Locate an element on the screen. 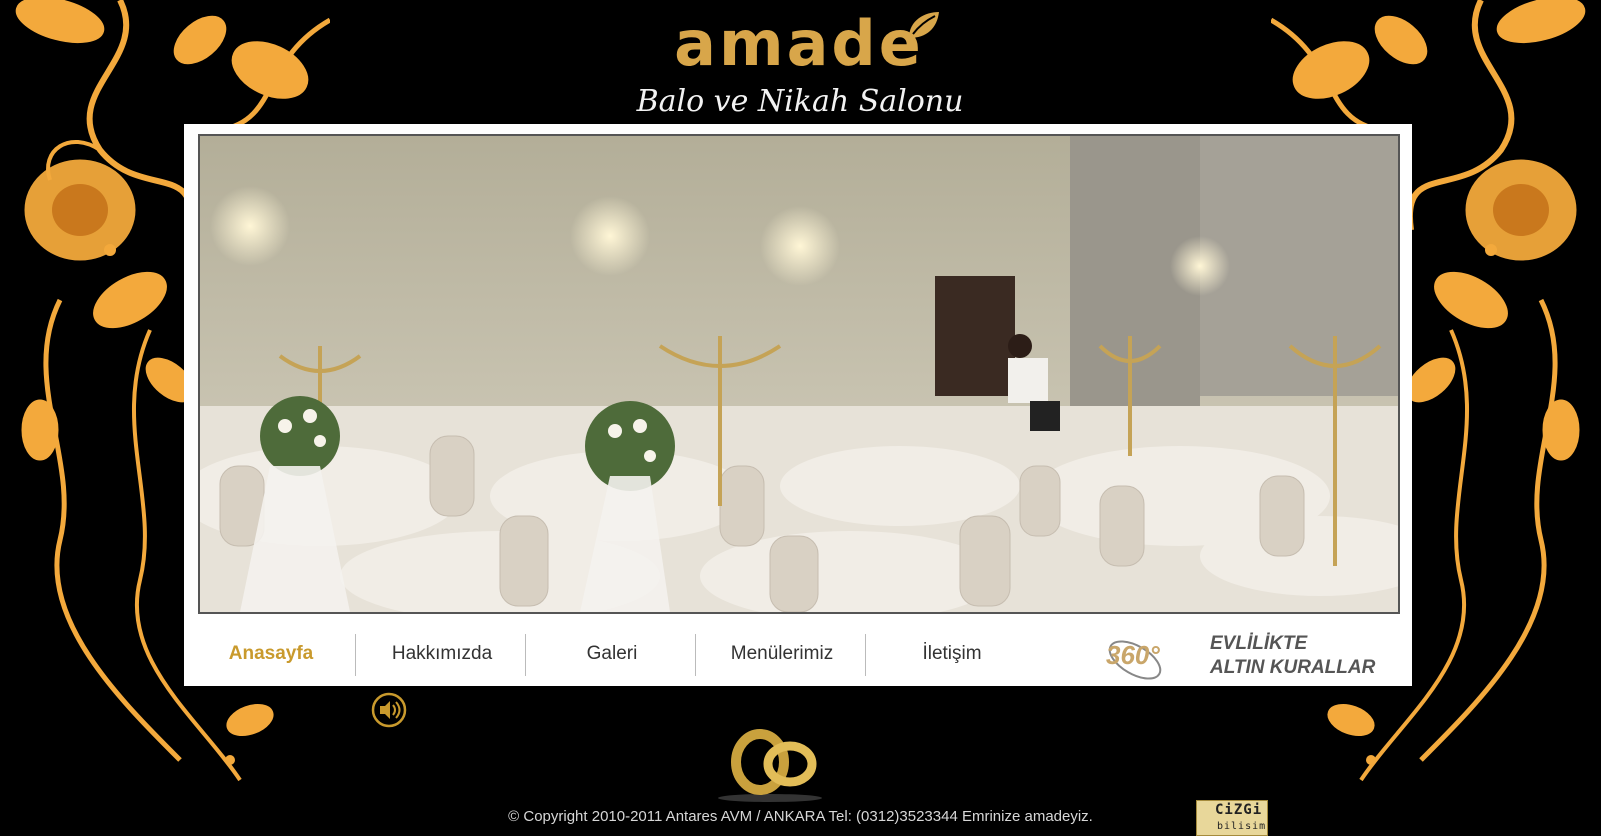 This screenshot has width=1601, height=836. wedding-rings-icon is located at coordinates (770, 765).